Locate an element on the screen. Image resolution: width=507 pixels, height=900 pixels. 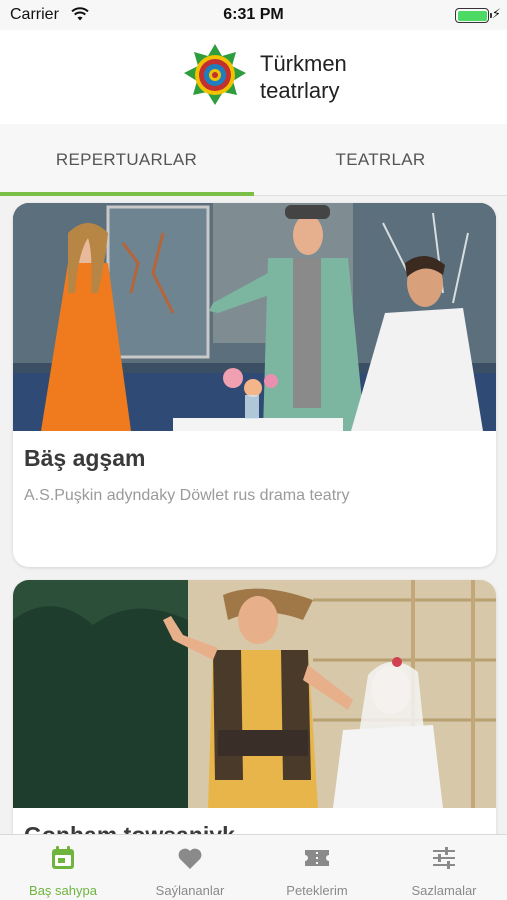
tab-teatrlar: TEATRLAR is located at coordinates (380, 160).